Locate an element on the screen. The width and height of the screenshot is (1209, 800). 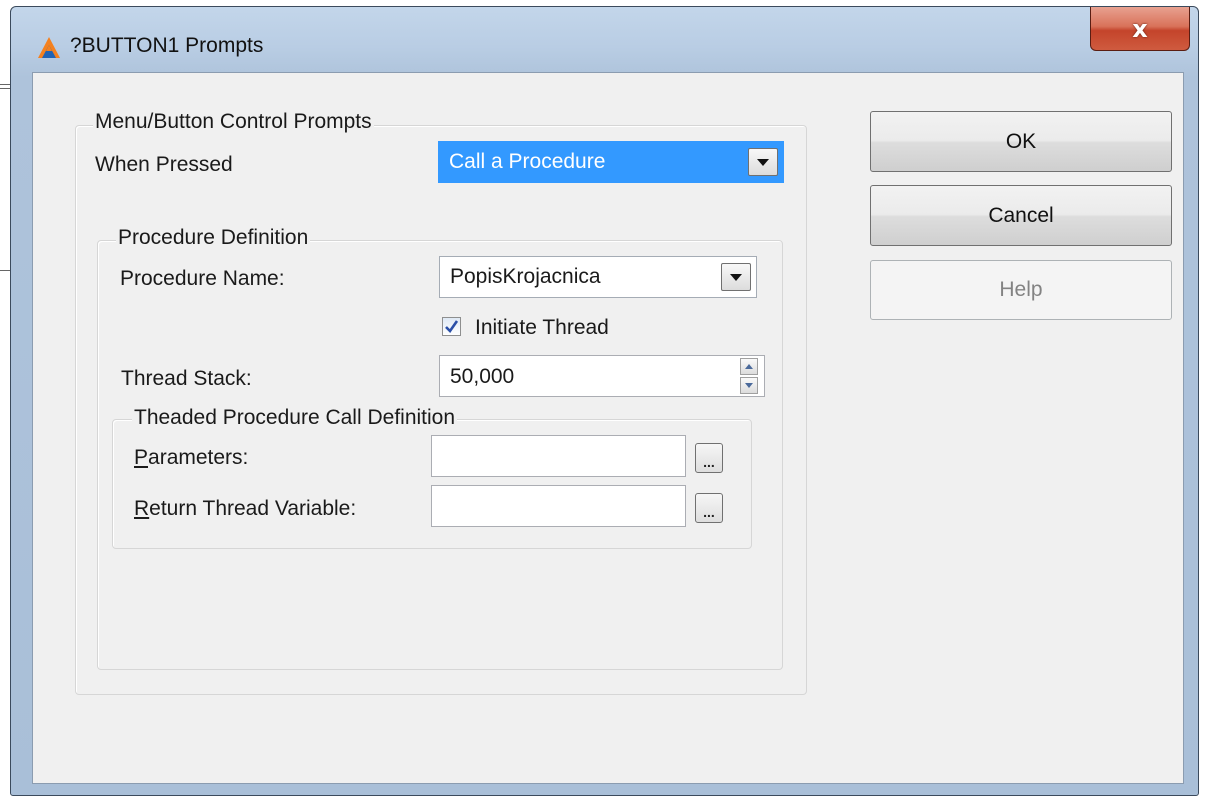
initiate-thread-checkbox is located at coordinates (451, 326).